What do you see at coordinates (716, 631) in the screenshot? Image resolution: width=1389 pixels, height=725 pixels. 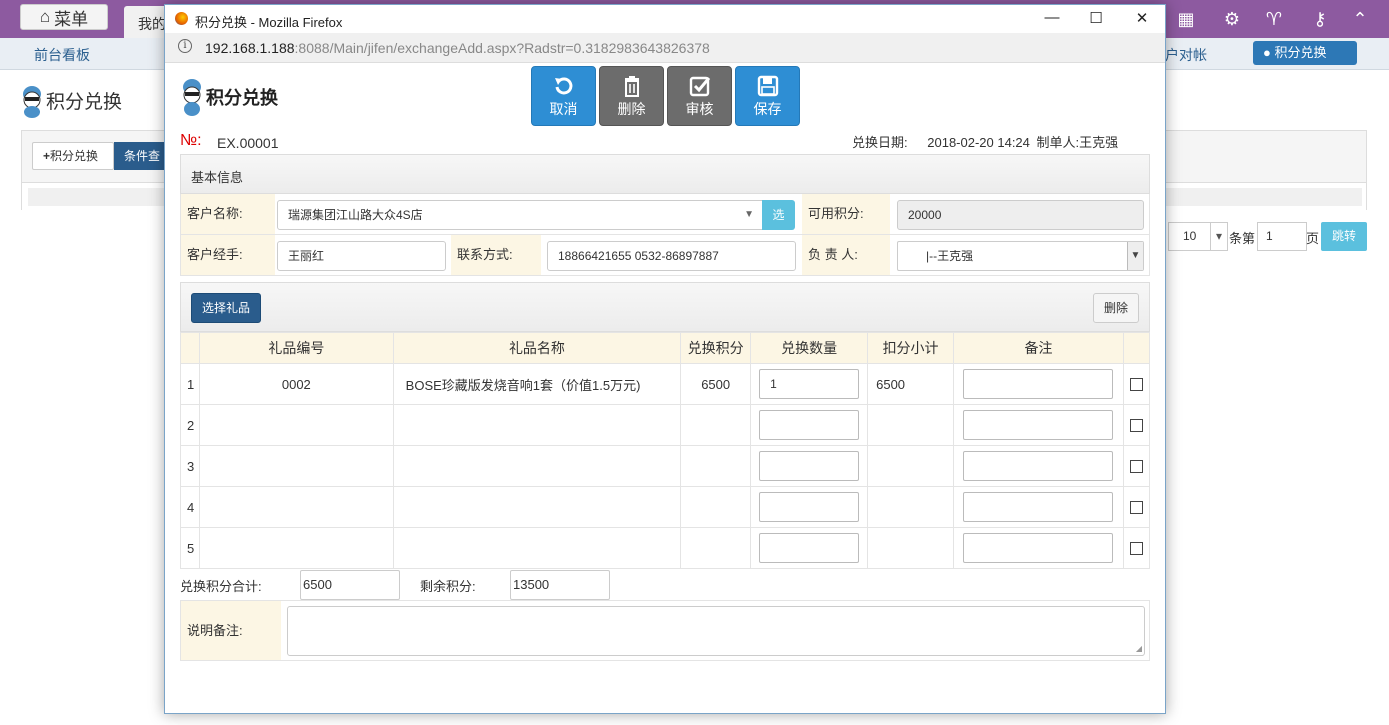 I see `note-textarea: ◢` at bounding box center [716, 631].